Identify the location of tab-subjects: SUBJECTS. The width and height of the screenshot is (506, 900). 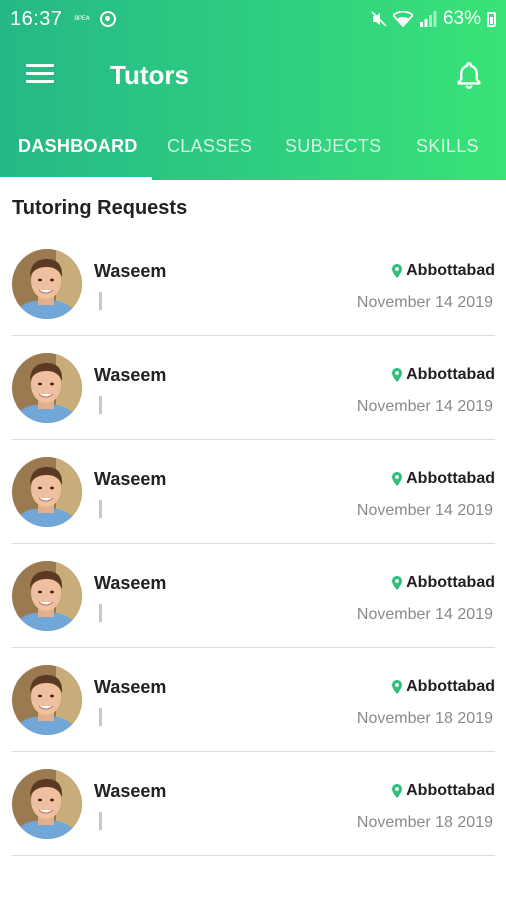
(333, 146).